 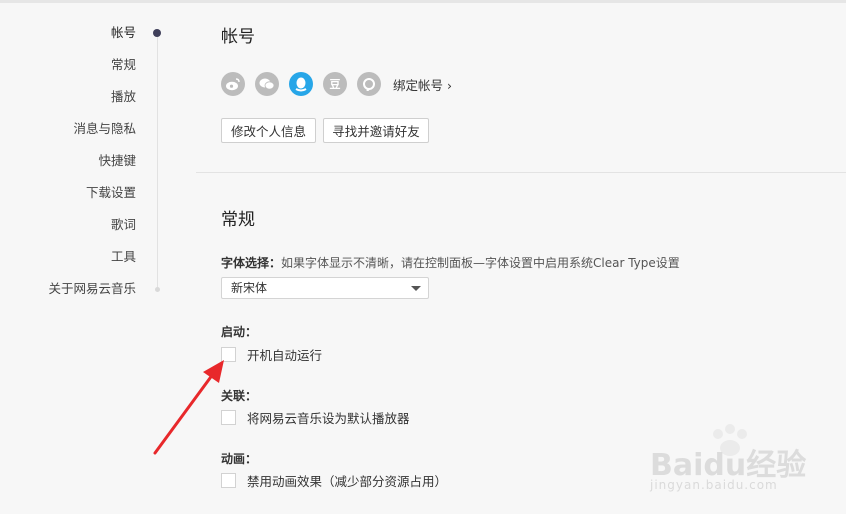 I want to click on watermark-url: jingyan.baidu.com, so click(x=714, y=485).